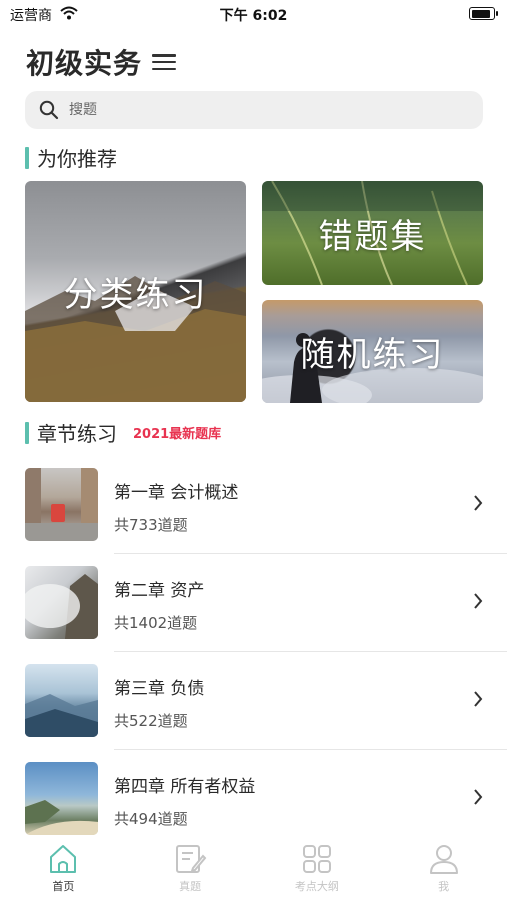 This screenshot has height=900, width=507. I want to click on random-practice-card: 随机练习, so click(372, 351).